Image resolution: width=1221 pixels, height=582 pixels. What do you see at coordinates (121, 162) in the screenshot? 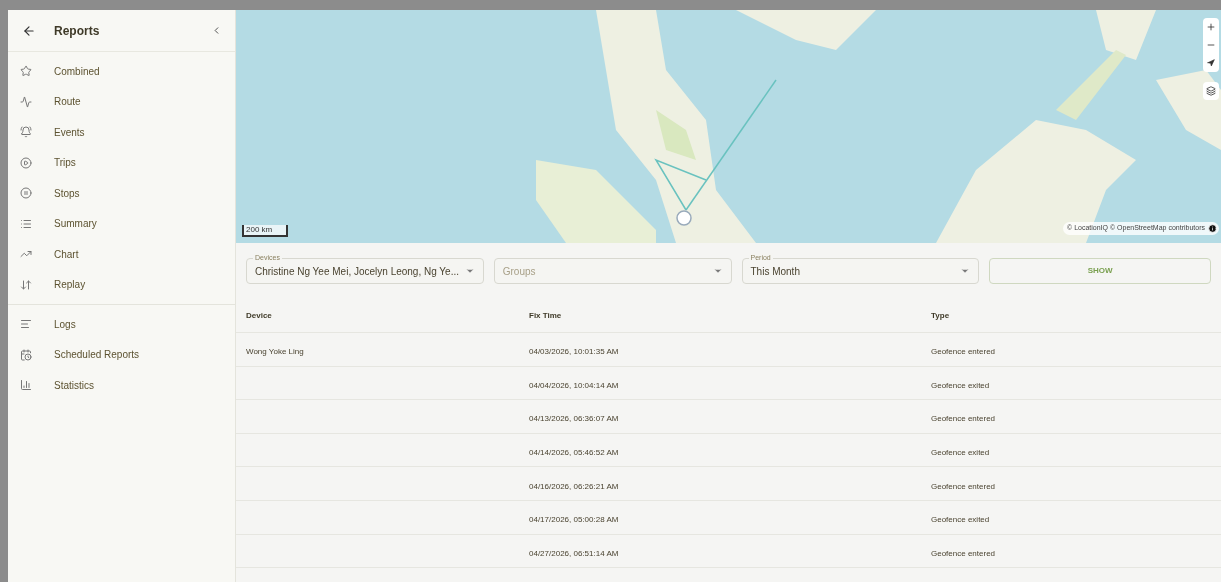
I see `sidebar-item: Trips` at bounding box center [121, 162].